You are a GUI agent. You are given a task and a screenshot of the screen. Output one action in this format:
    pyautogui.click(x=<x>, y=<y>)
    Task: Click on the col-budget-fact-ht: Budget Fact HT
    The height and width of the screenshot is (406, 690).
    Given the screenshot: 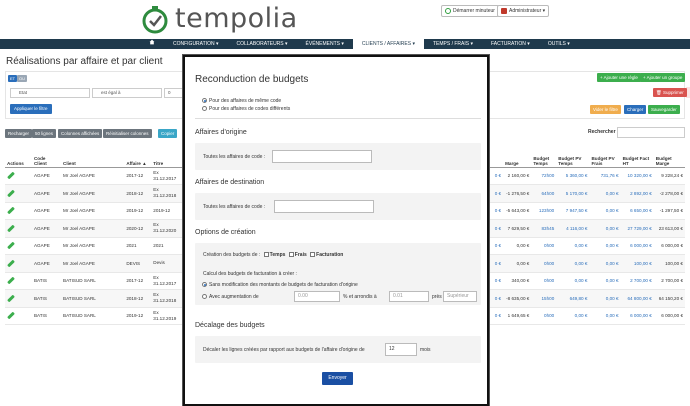 What is the action you would take?
    pyautogui.click(x=637, y=158)
    